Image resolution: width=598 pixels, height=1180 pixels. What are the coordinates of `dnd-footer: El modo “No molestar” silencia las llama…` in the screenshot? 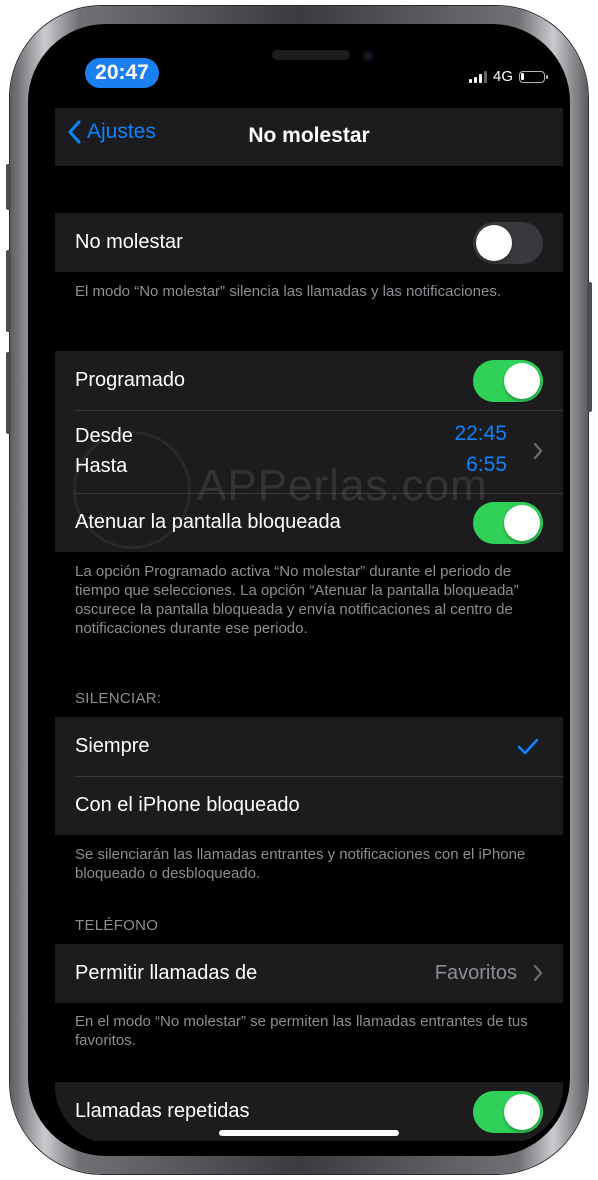 It's located at (288, 291).